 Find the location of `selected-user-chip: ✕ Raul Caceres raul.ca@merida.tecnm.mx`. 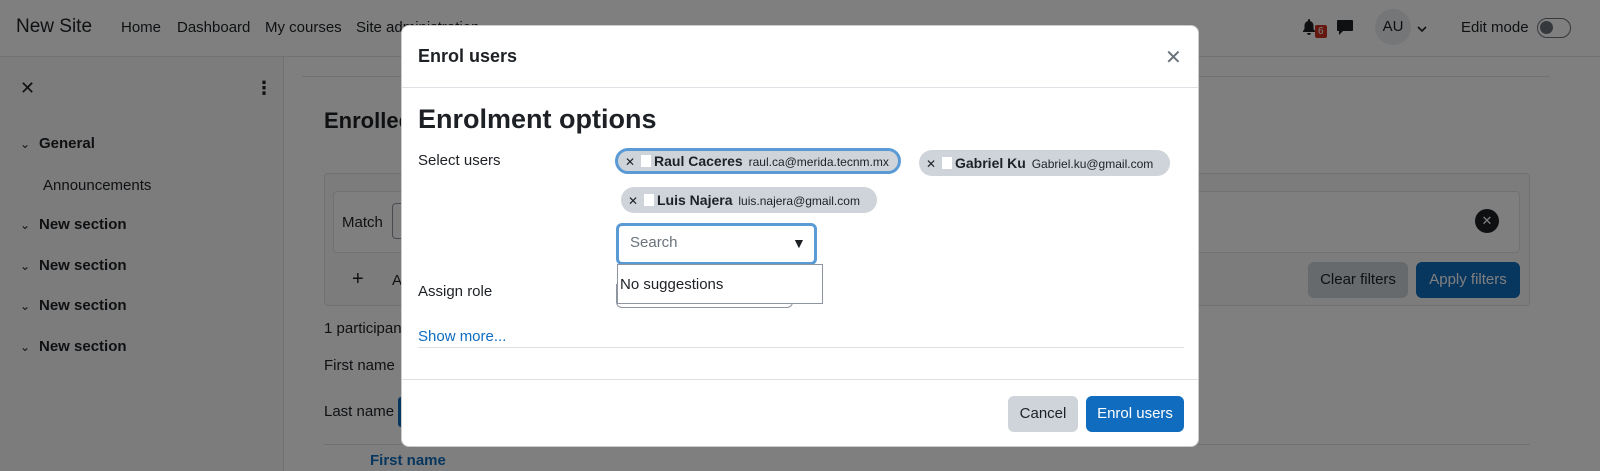

selected-user-chip: ✕ Raul Caceres raul.ca@merida.tecnm.mx is located at coordinates (758, 161).